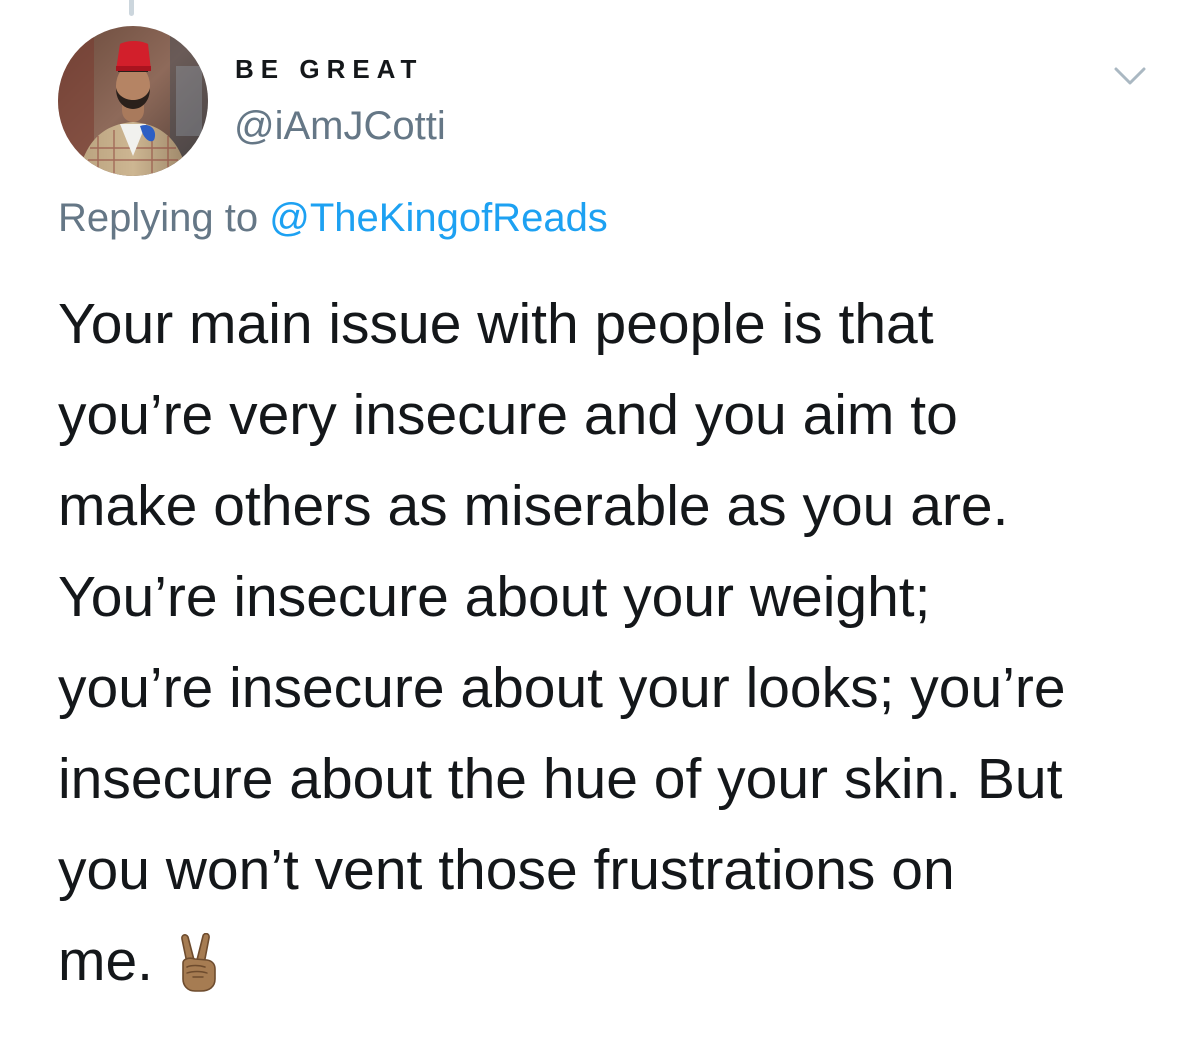 This screenshot has height=1043, width=1200. I want to click on tweet-last-line: me., so click(618, 961).